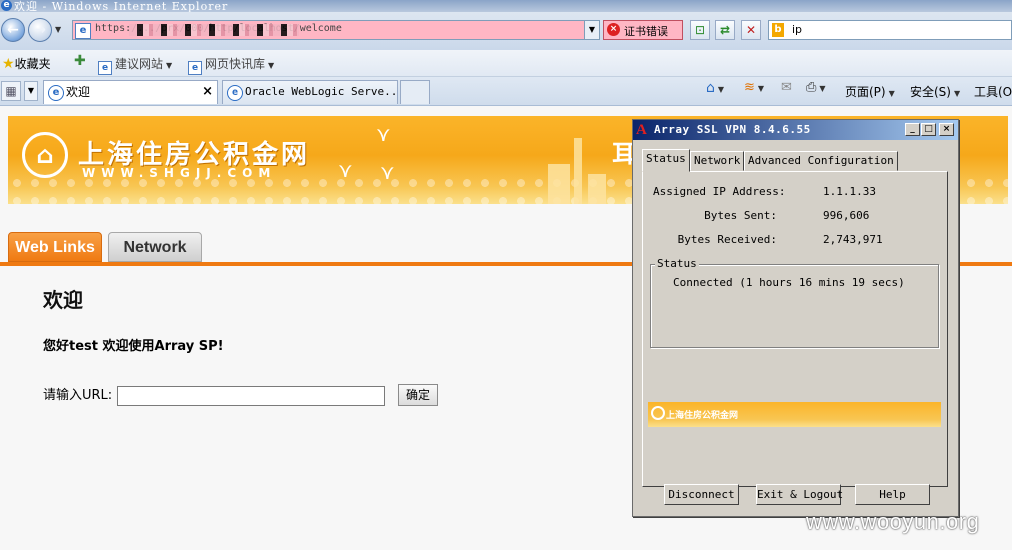  I want to click on feed-icon: ≋, so click(749, 87).